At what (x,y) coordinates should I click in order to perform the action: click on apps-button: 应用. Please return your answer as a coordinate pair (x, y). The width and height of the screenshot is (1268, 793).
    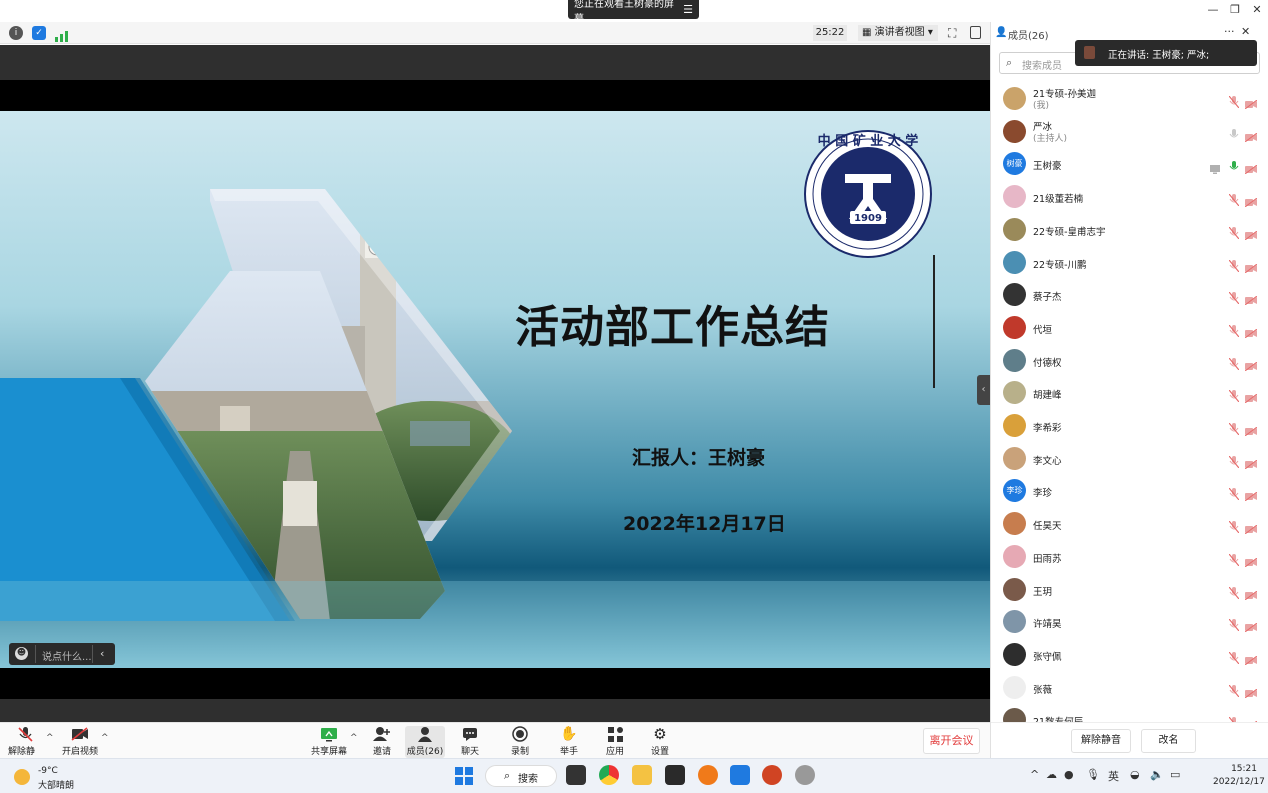
    Looking at the image, I should click on (615, 742).